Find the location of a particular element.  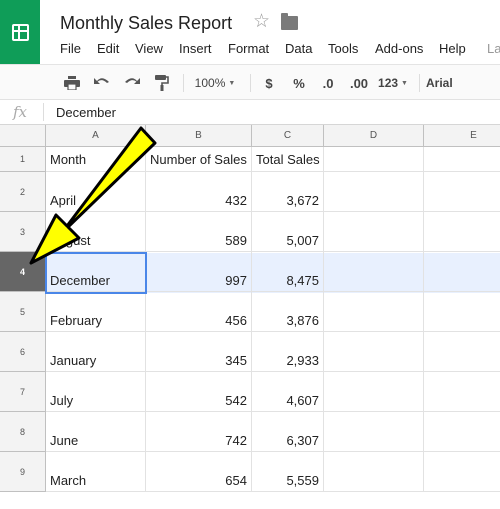

zoom-value: 100% is located at coordinates (210, 83).